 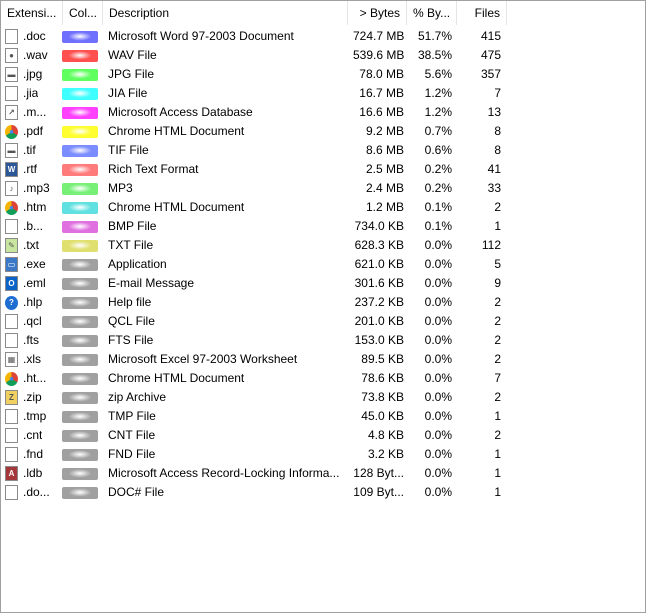 I want to click on extension-cell: Z .zip, so click(x=30, y=397).